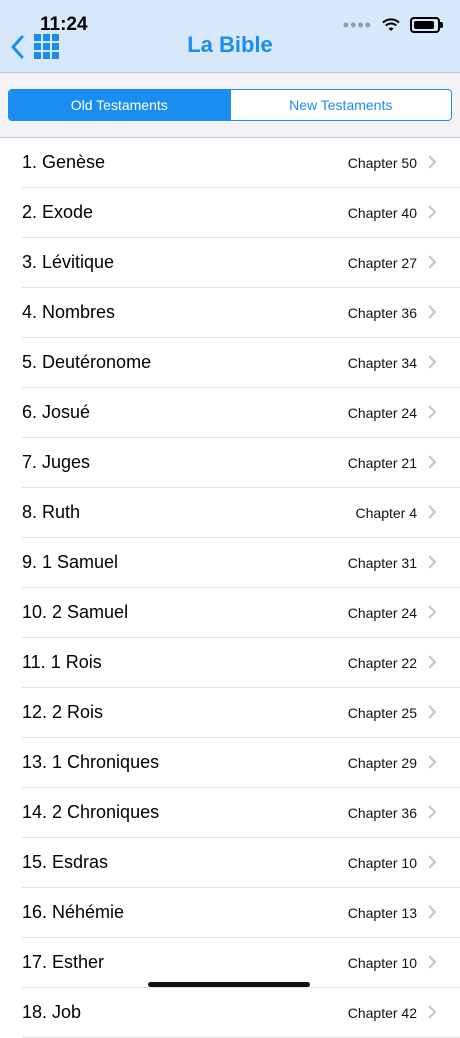 The width and height of the screenshot is (460, 1038). Describe the element at coordinates (91, 812) in the screenshot. I see `book-name: 14. 2 Chroniques` at that location.